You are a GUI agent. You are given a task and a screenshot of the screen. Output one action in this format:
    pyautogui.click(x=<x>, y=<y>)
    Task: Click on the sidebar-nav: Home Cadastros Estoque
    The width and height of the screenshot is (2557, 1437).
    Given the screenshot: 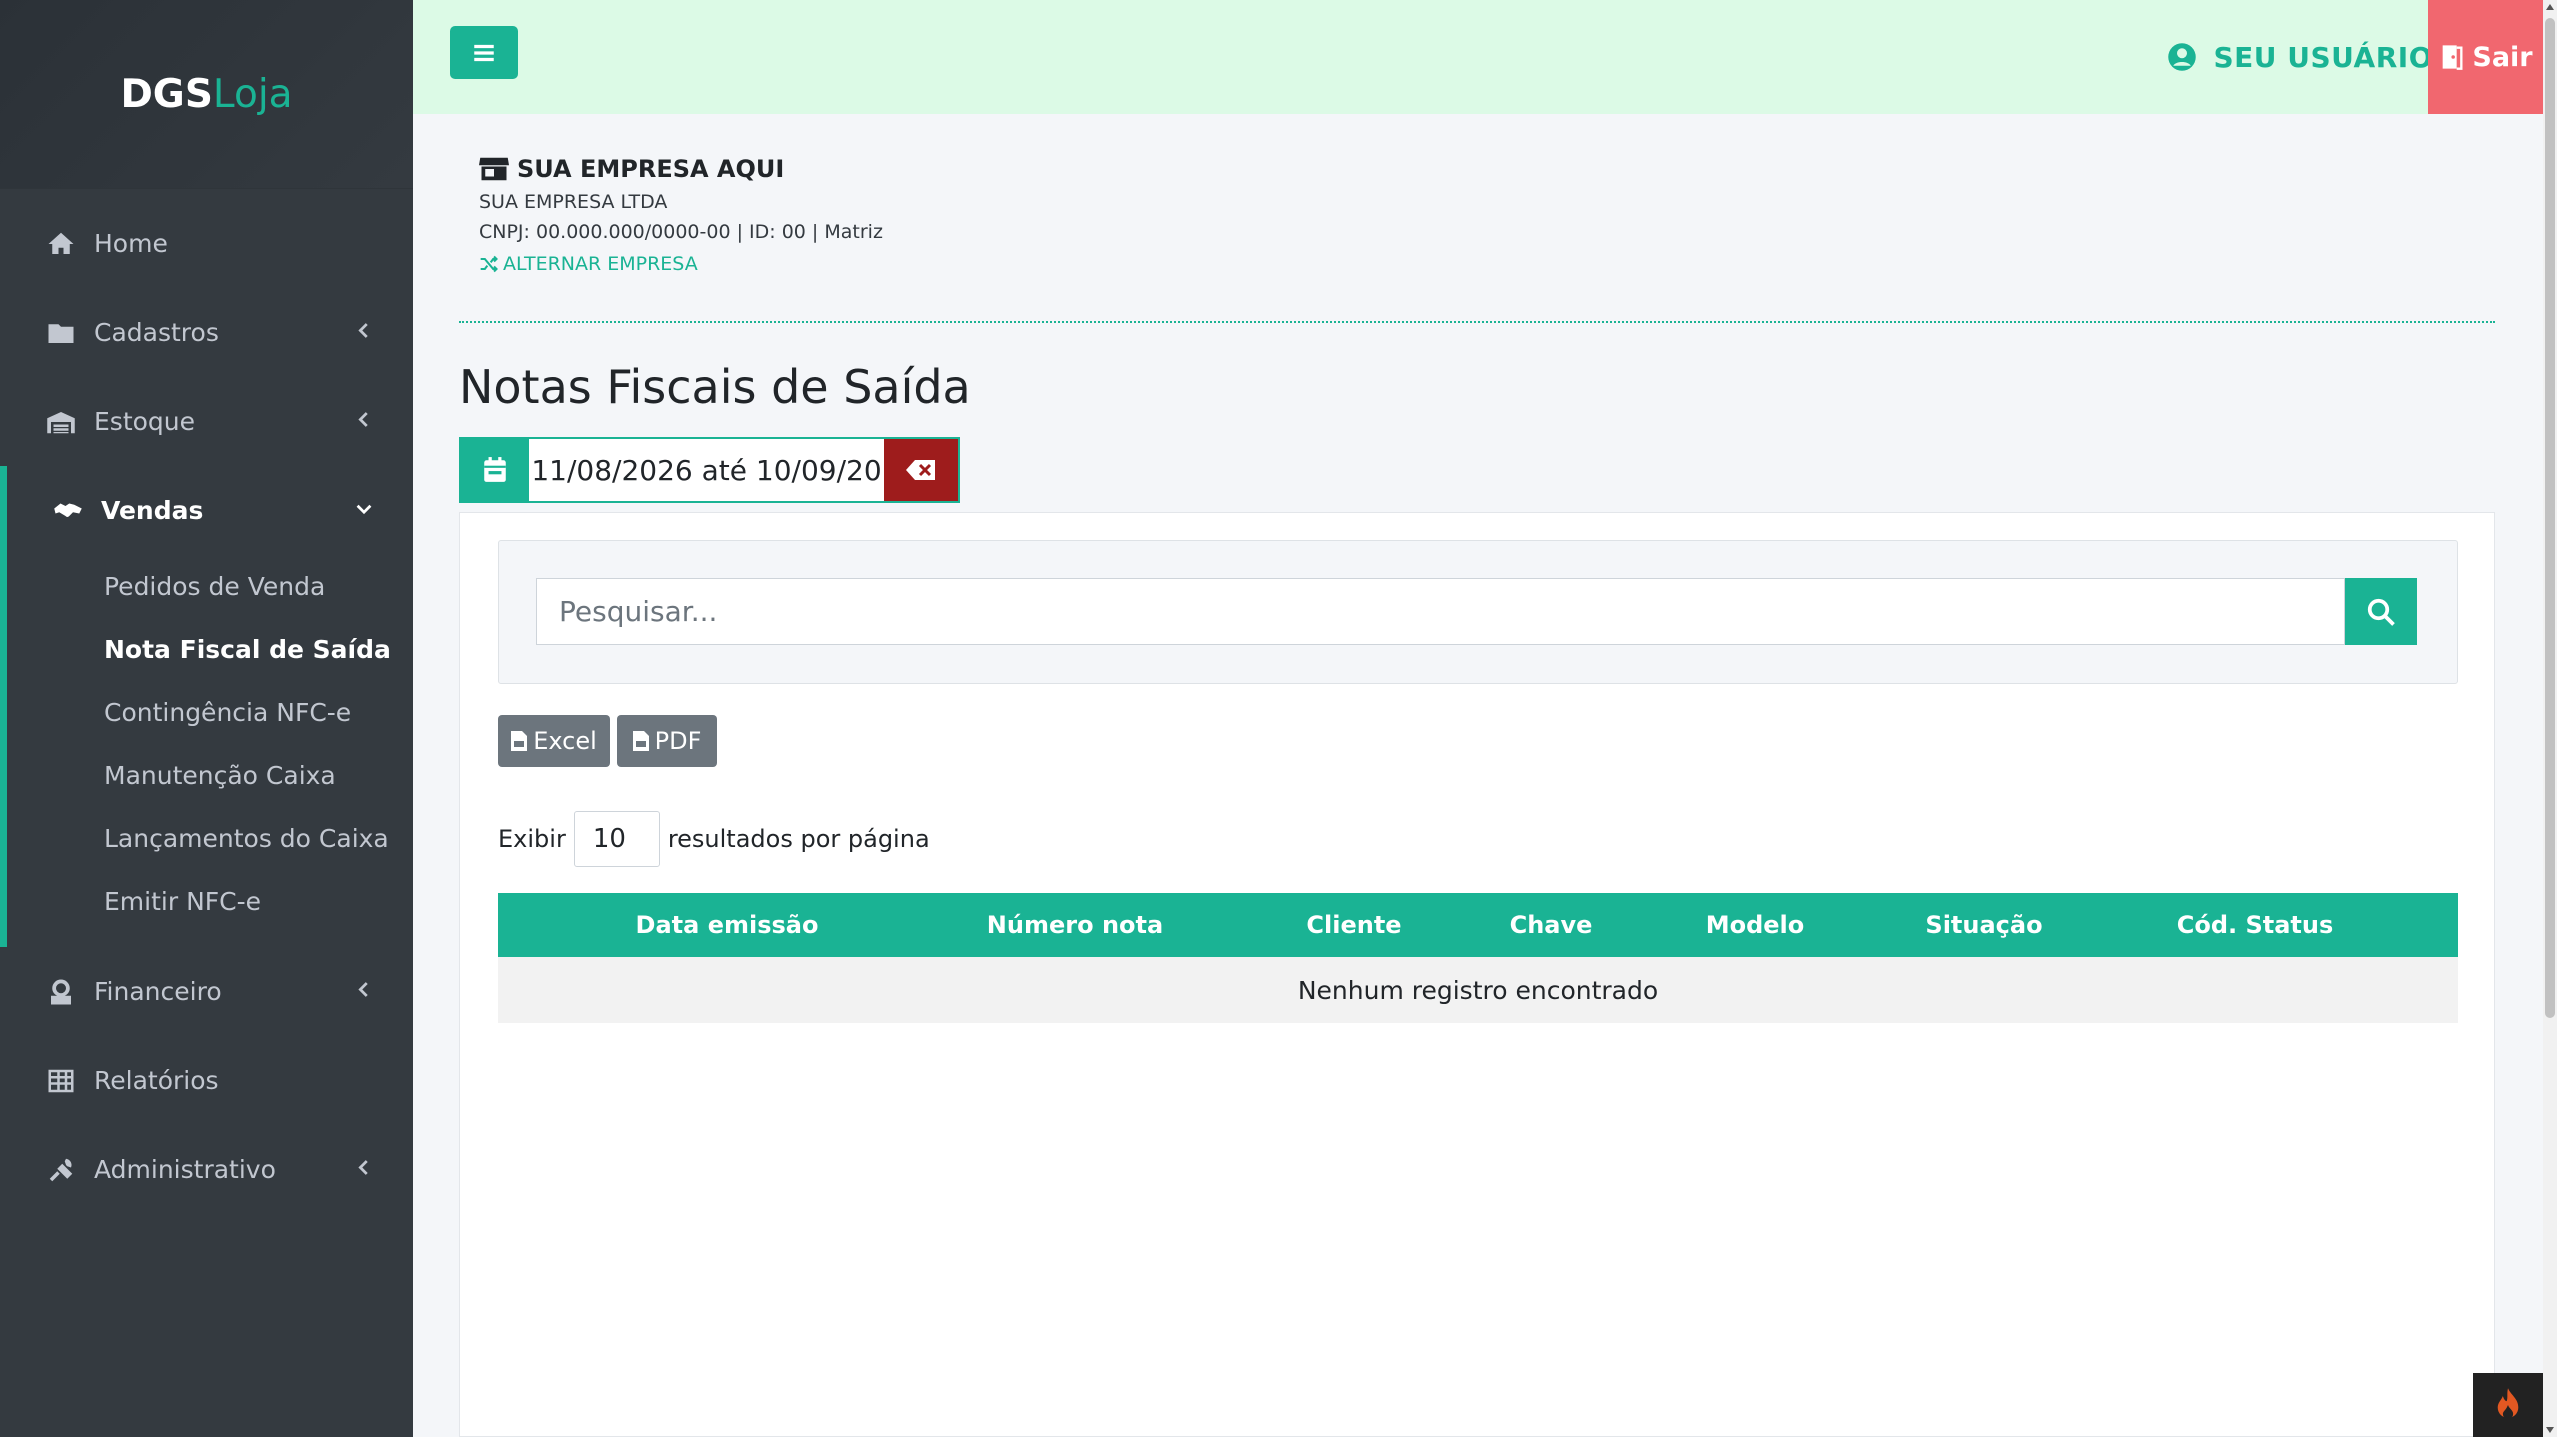 What is the action you would take?
    pyautogui.click(x=206, y=332)
    